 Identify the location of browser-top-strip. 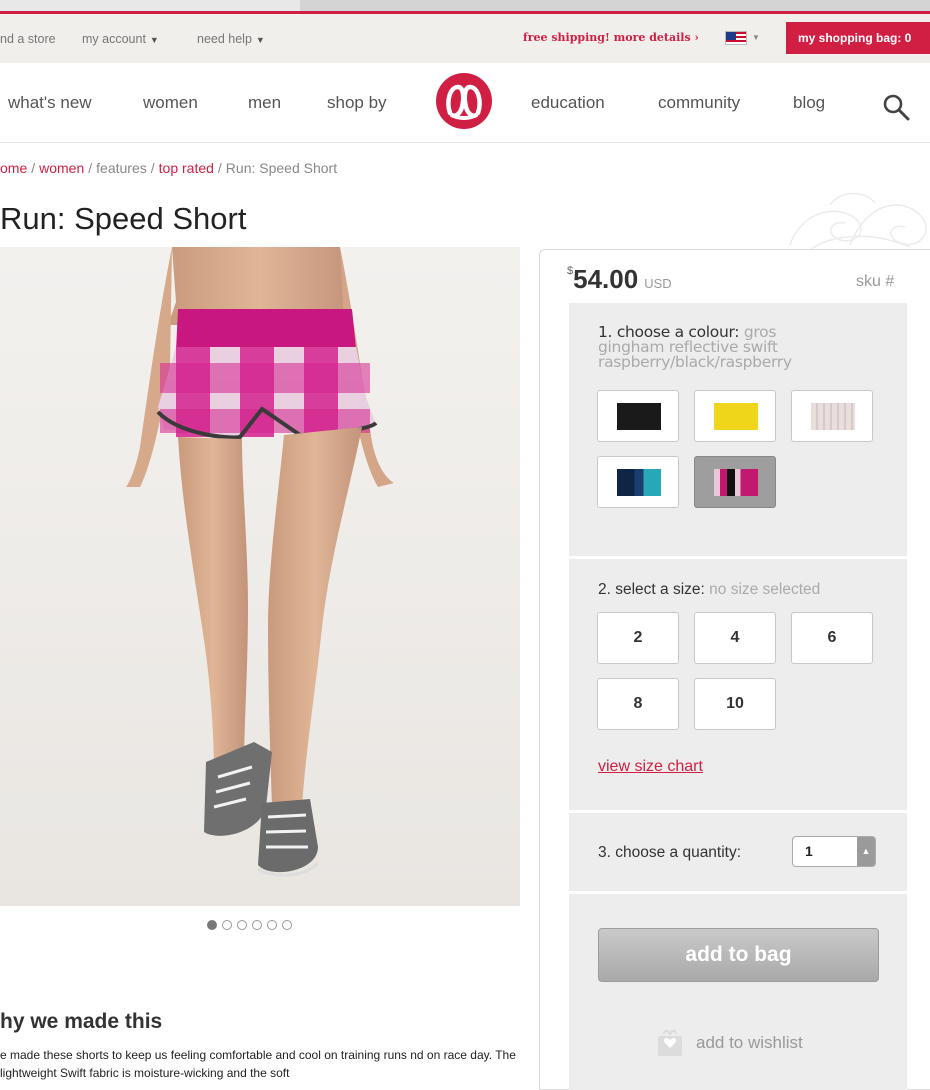
(465, 7).